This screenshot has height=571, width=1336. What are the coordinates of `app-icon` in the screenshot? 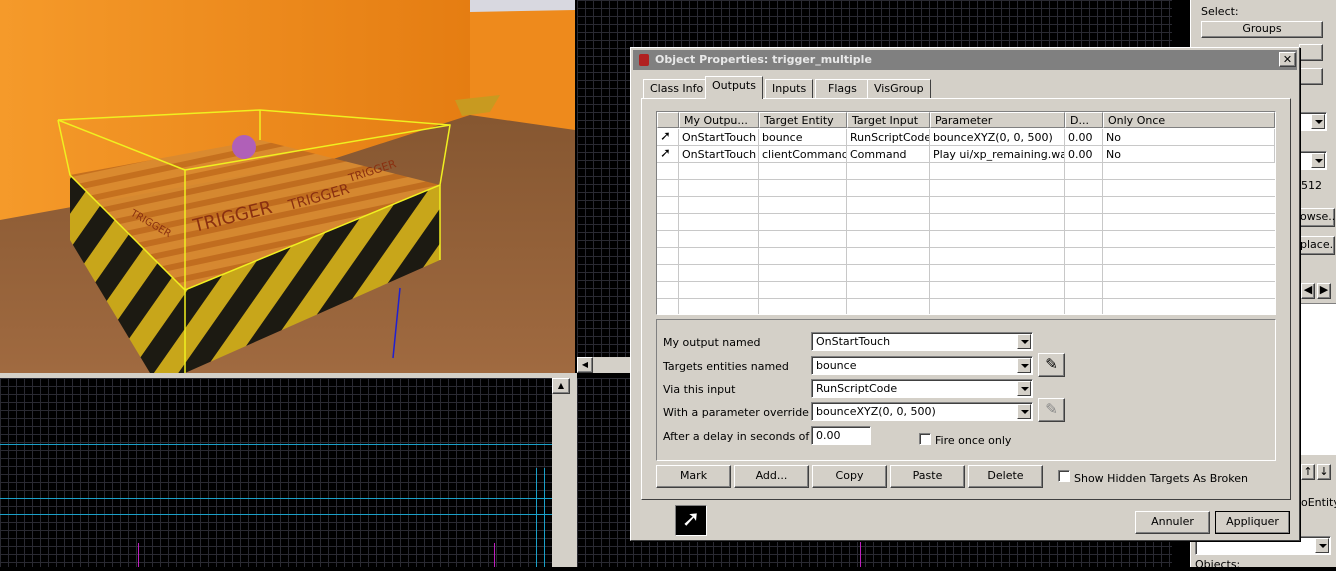 It's located at (644, 60).